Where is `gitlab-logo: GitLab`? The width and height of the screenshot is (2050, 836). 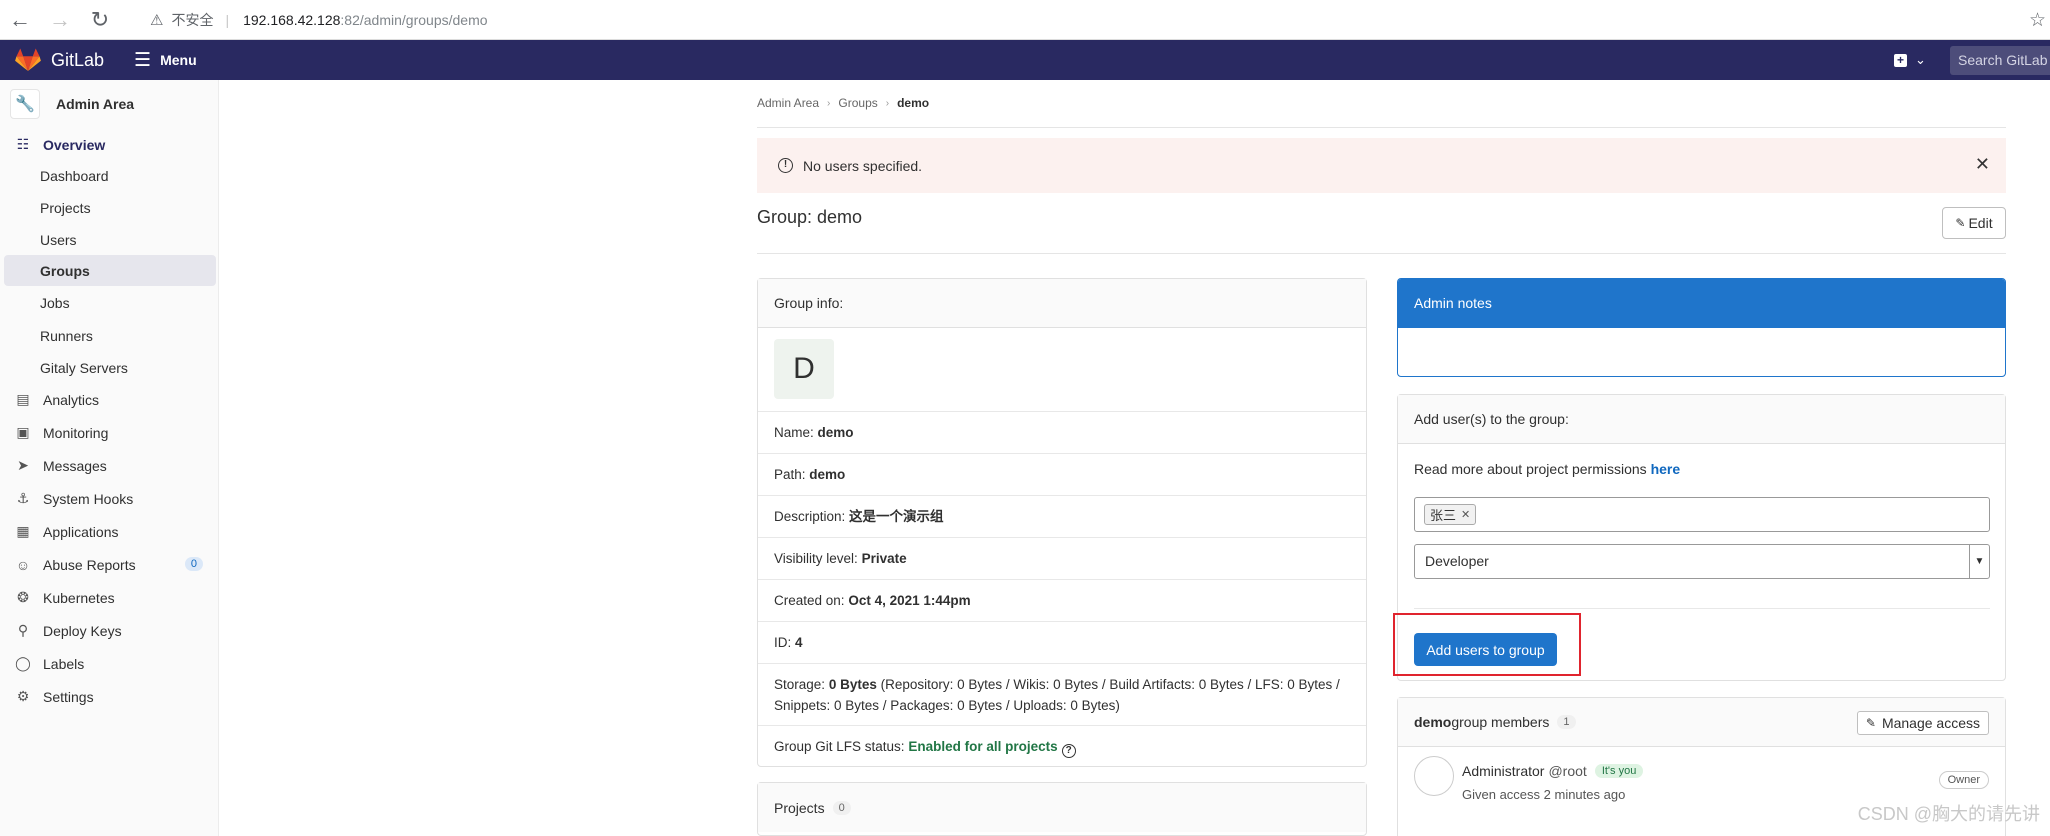
gitlab-logo: GitLab is located at coordinates (59, 60).